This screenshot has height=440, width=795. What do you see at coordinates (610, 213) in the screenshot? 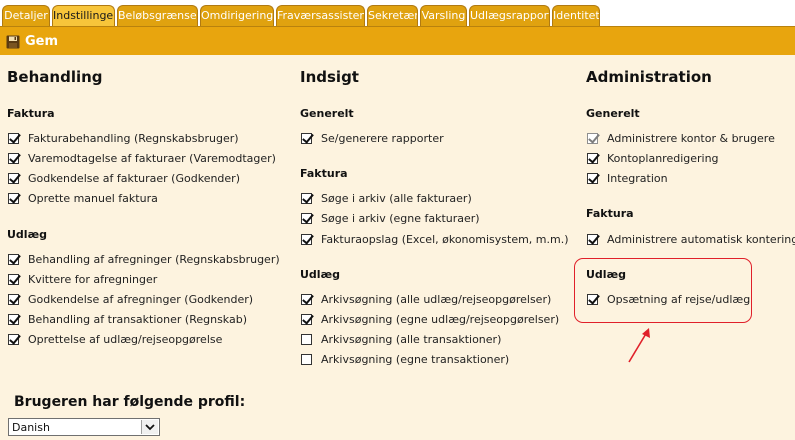
I see `section-title-administration-faktura: Faktura` at bounding box center [610, 213].